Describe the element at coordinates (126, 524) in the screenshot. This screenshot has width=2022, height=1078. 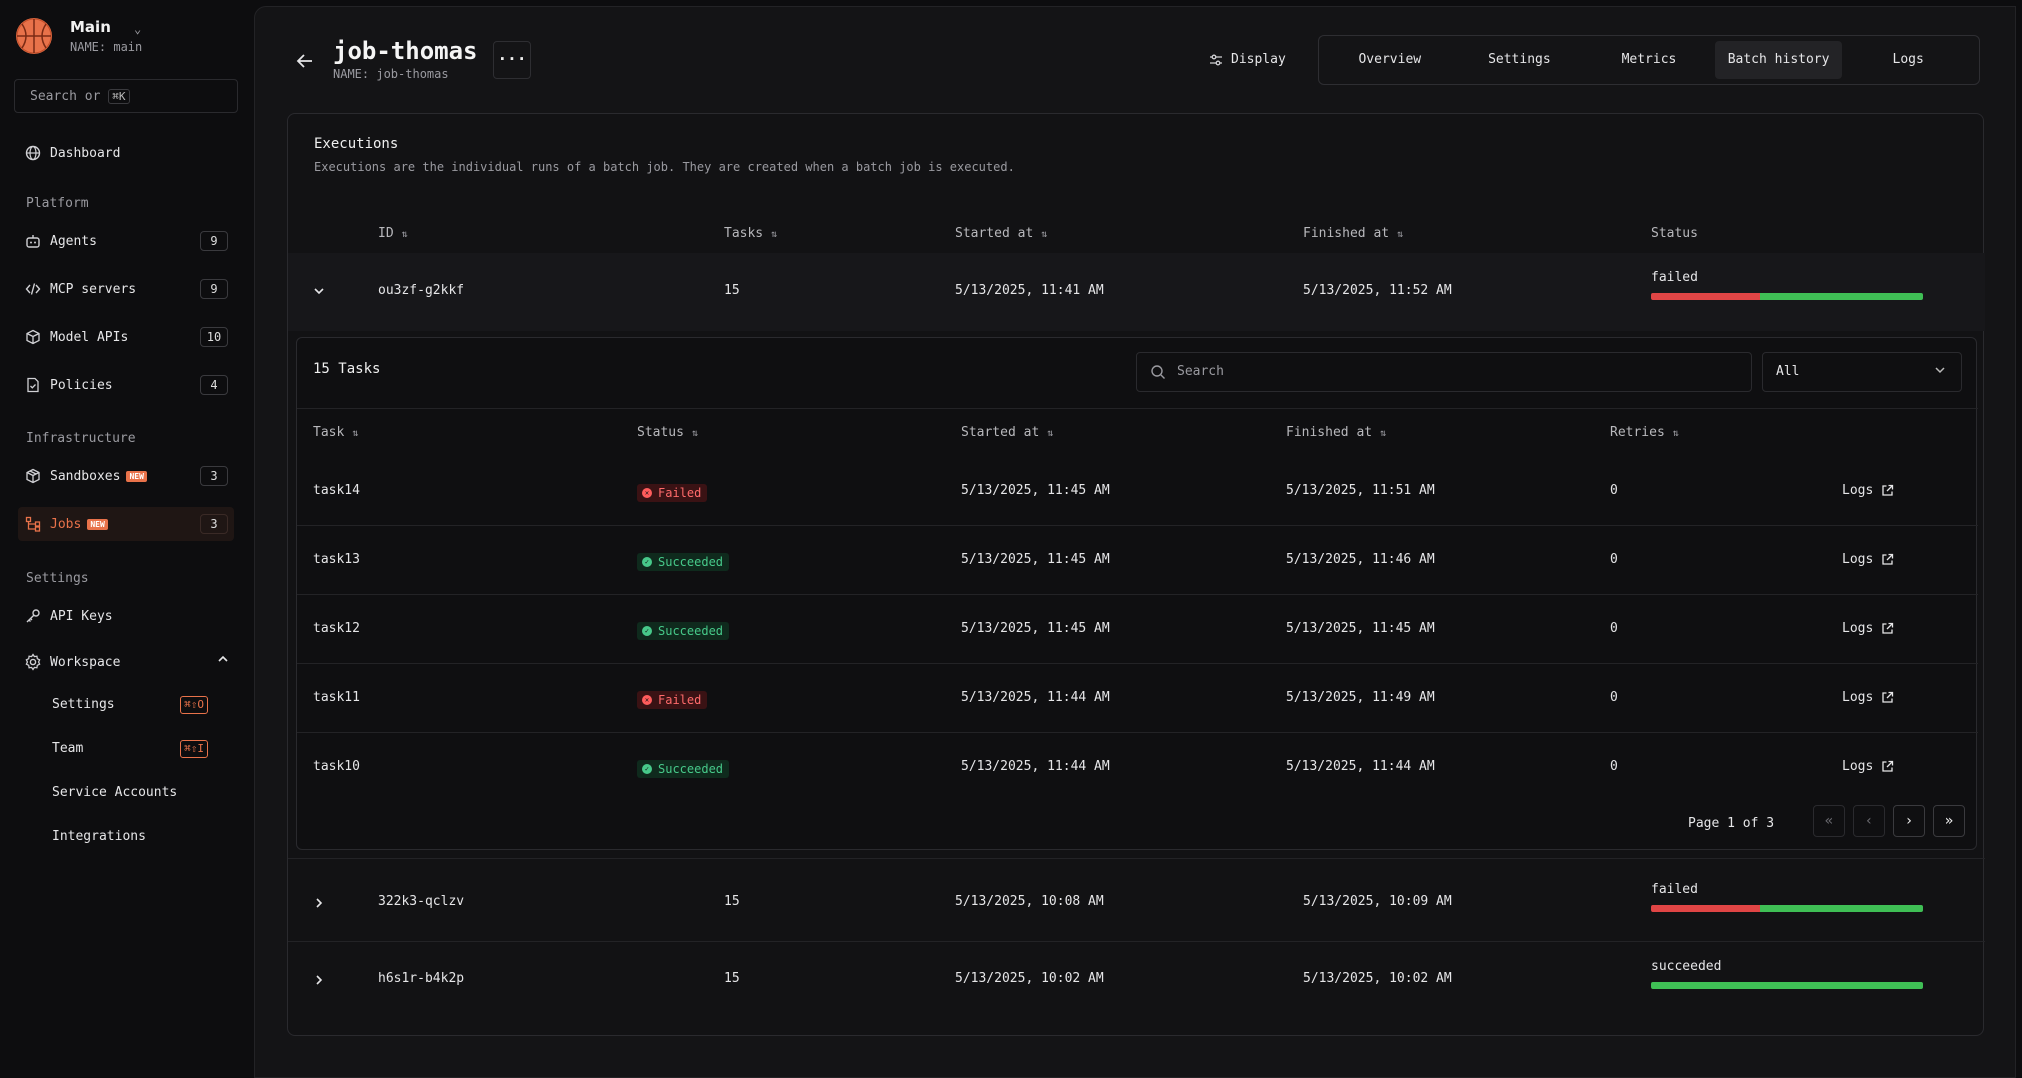
I see `nav-jobs: Jobs NEW 3` at that location.